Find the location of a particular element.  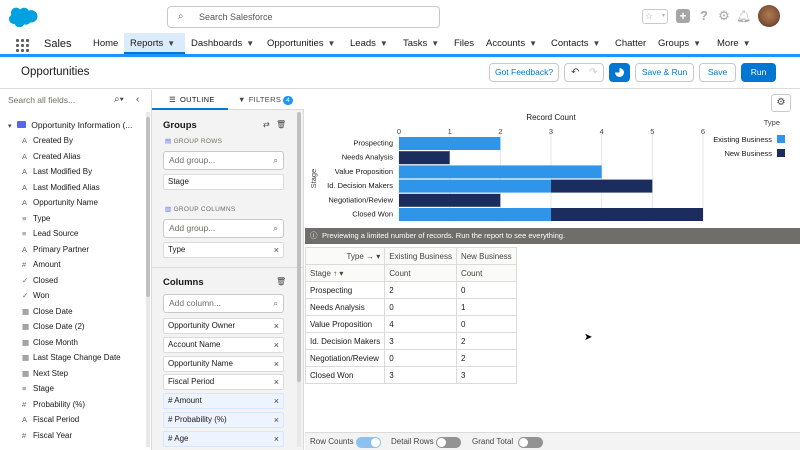

field-item: A Last Modified Alias is located at coordinates (61, 187).